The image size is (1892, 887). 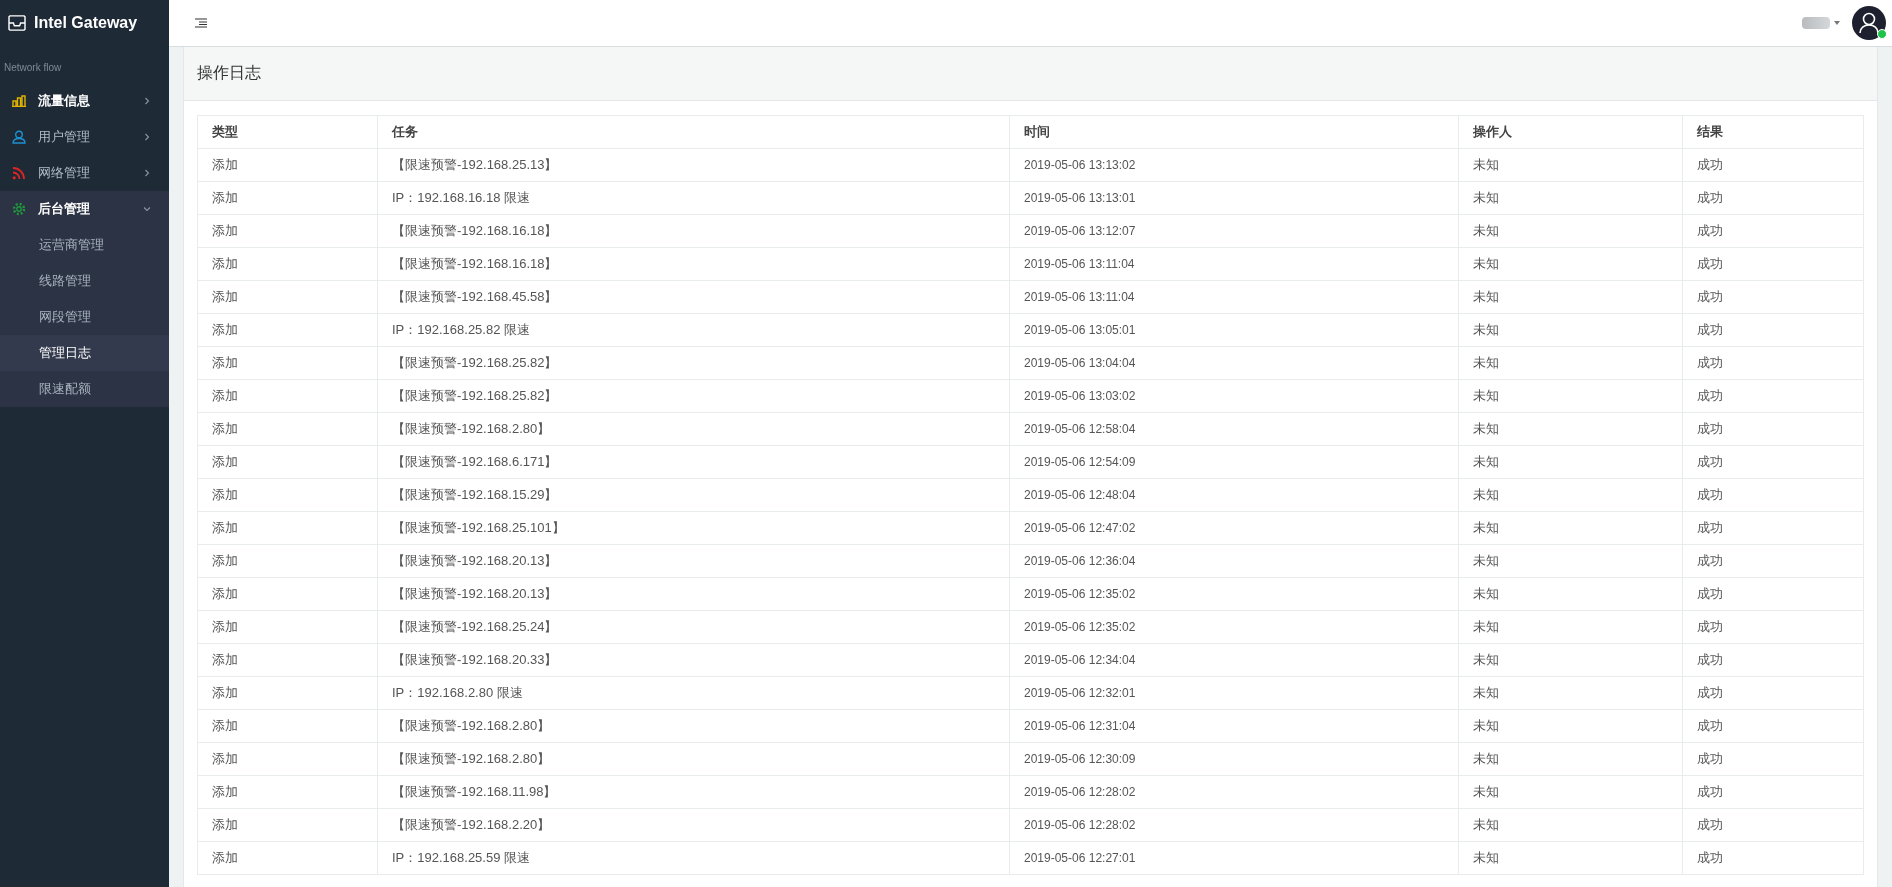 I want to click on table-cell: 2019-05-06 12:31:04, so click(x=1234, y=726).